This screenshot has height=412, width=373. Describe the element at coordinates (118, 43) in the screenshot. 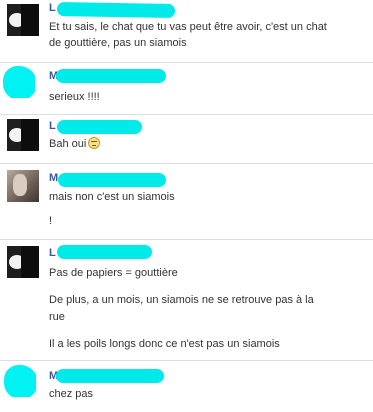

I see `message-line: de gouttière, pas un siamois` at that location.